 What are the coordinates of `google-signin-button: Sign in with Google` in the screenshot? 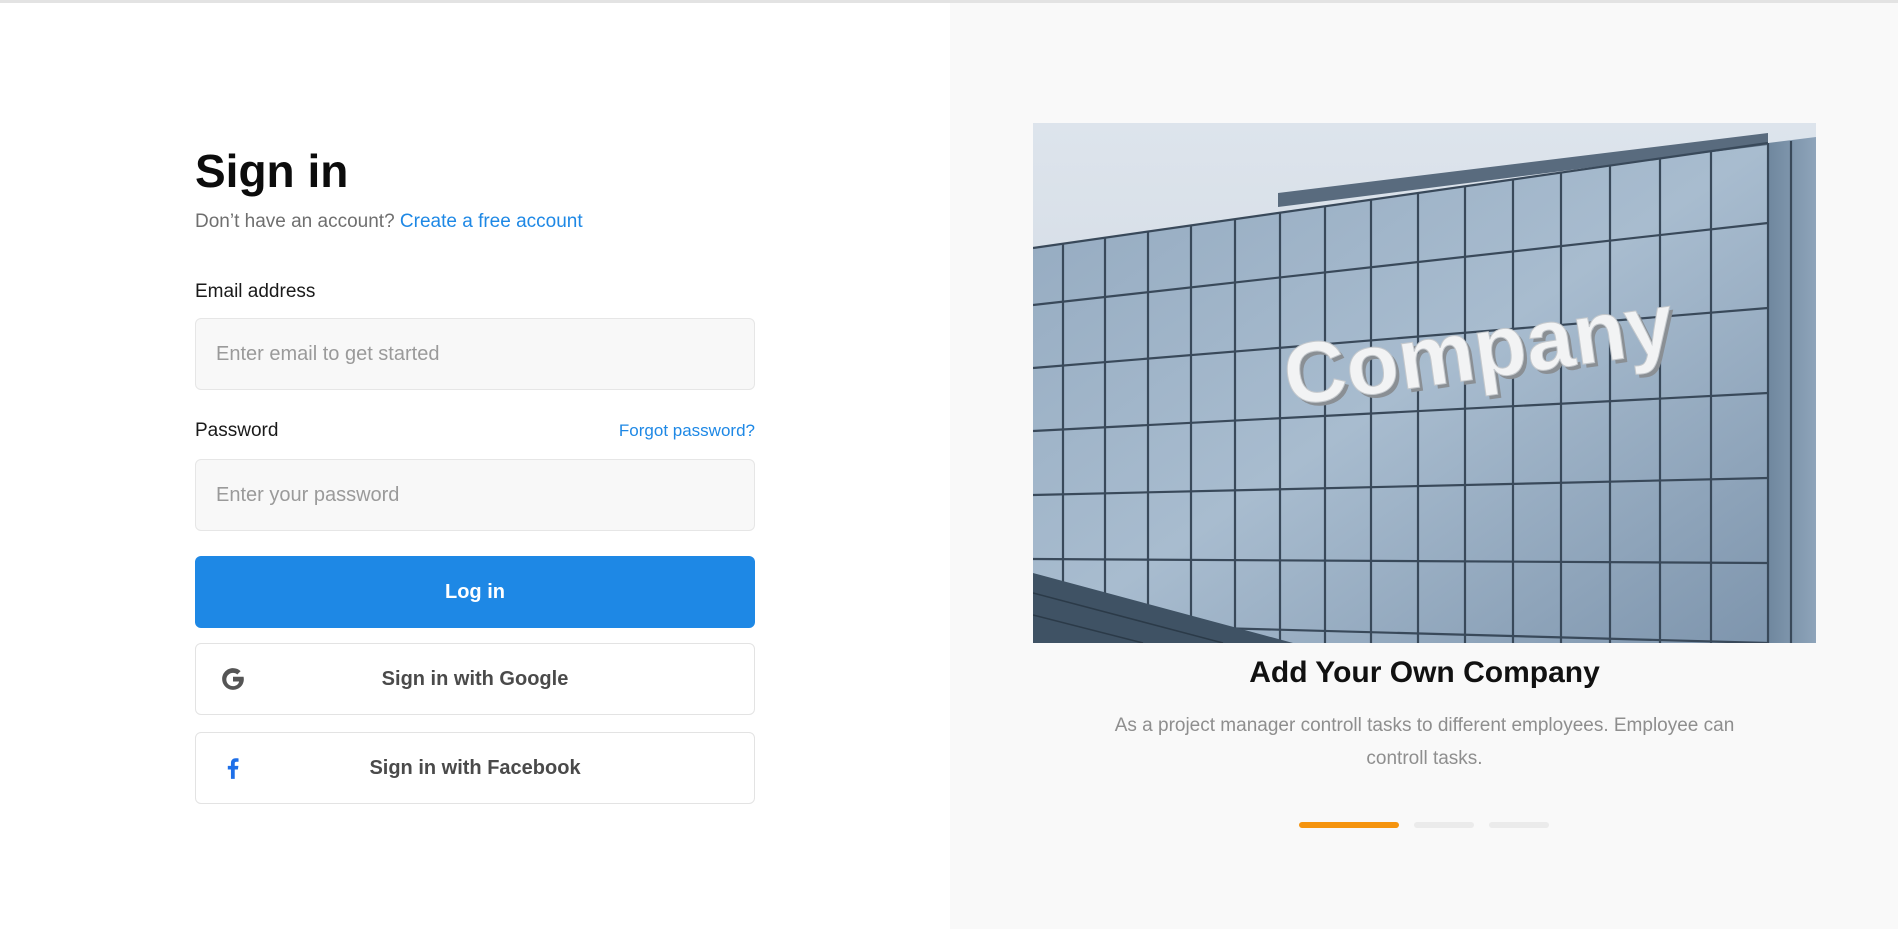 It's located at (475, 679).